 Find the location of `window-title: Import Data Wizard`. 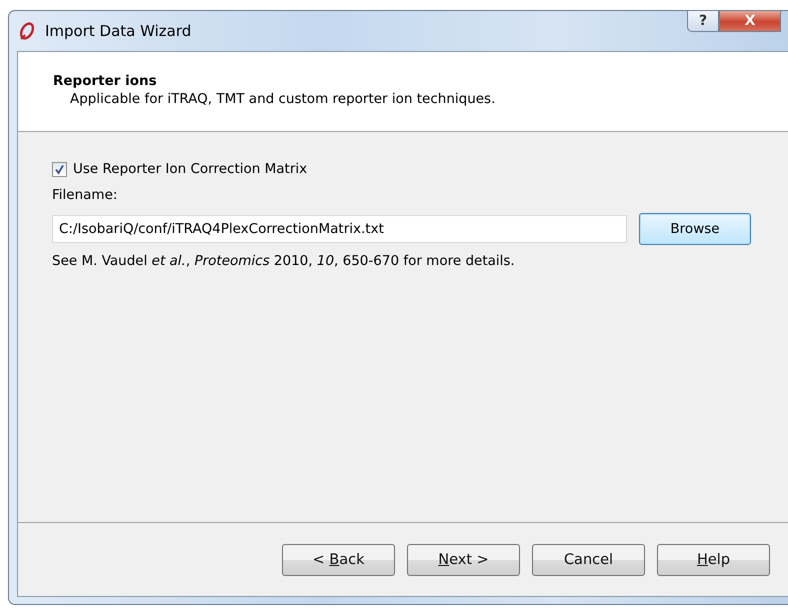

window-title: Import Data Wizard is located at coordinates (118, 31).